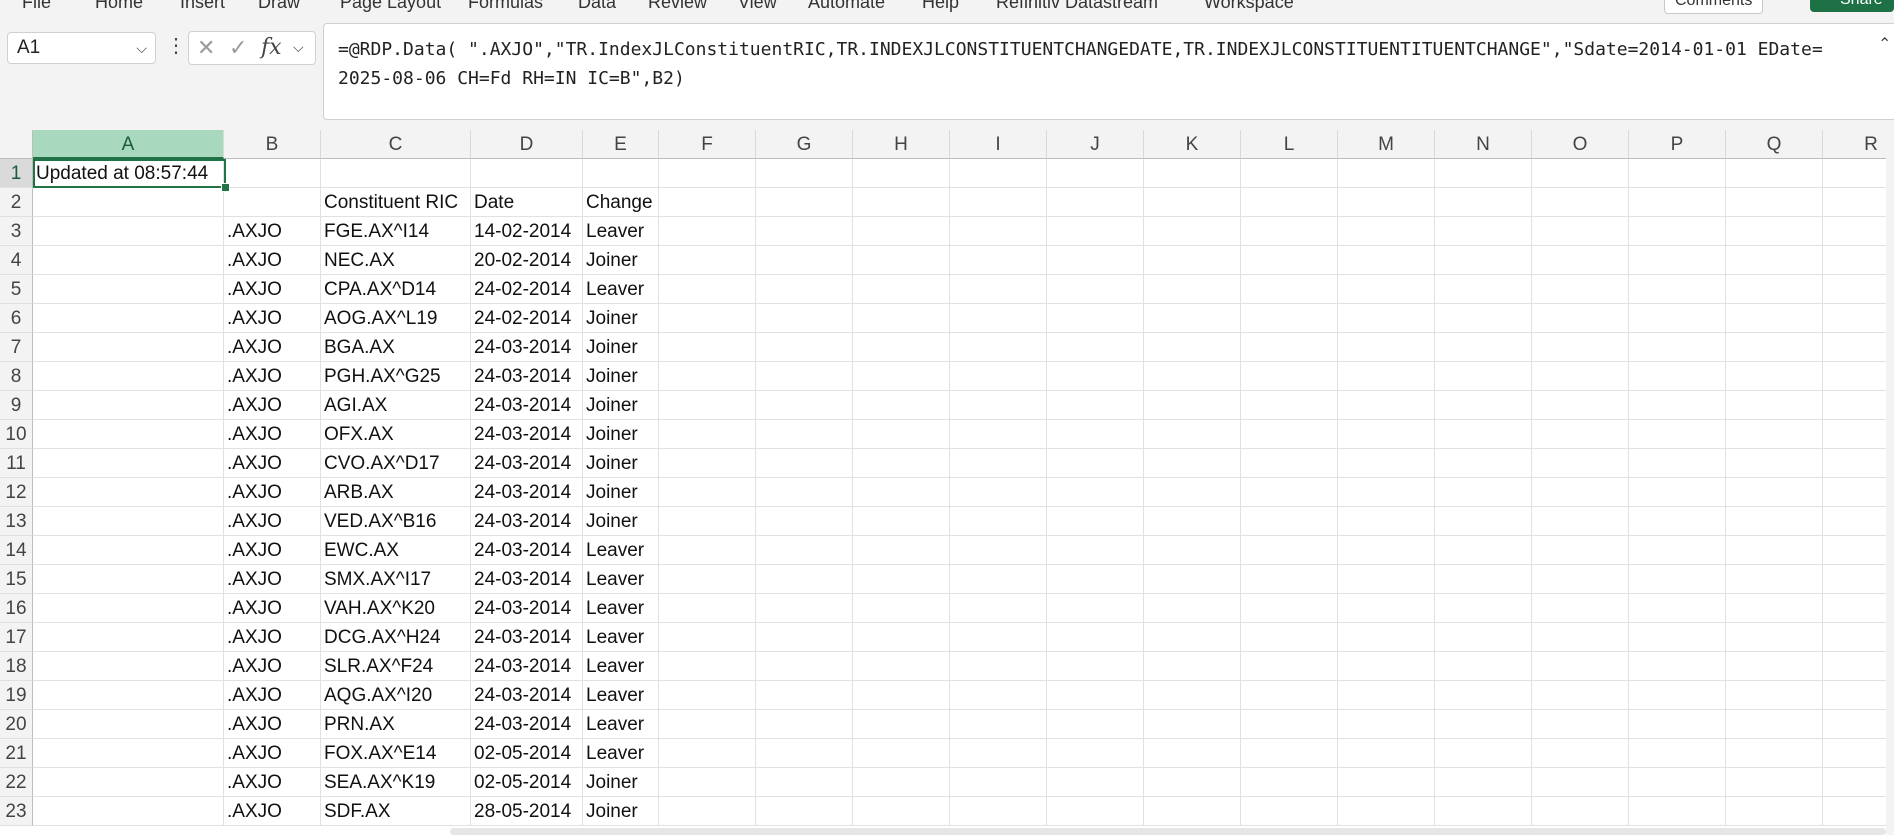 The width and height of the screenshot is (1894, 835). Describe the element at coordinates (901, 637) in the screenshot. I see `cell-h17` at that location.